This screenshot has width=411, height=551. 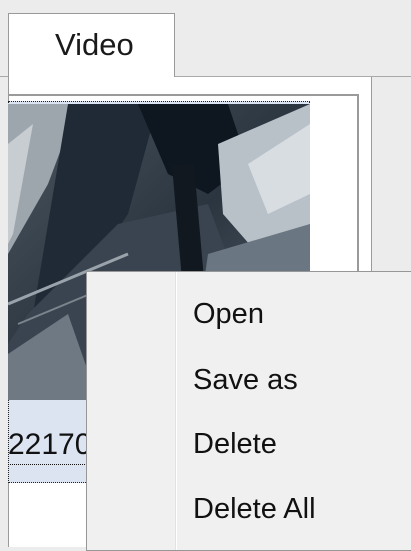 I want to click on menu-item-save-as: Save as, so click(x=245, y=380).